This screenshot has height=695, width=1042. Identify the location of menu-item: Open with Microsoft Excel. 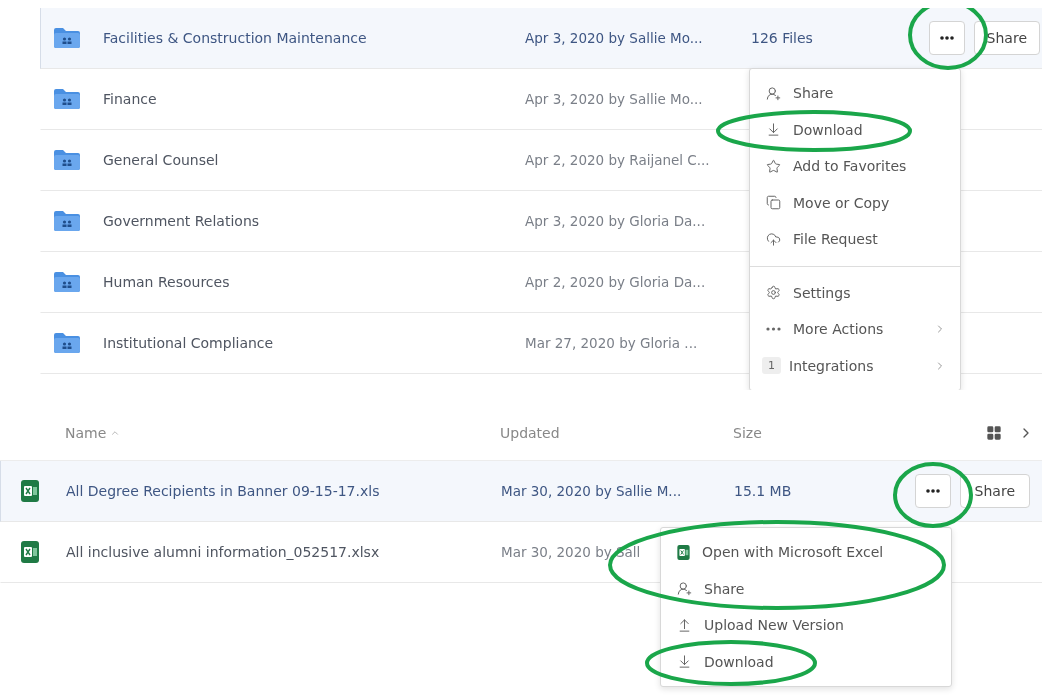
(806, 552).